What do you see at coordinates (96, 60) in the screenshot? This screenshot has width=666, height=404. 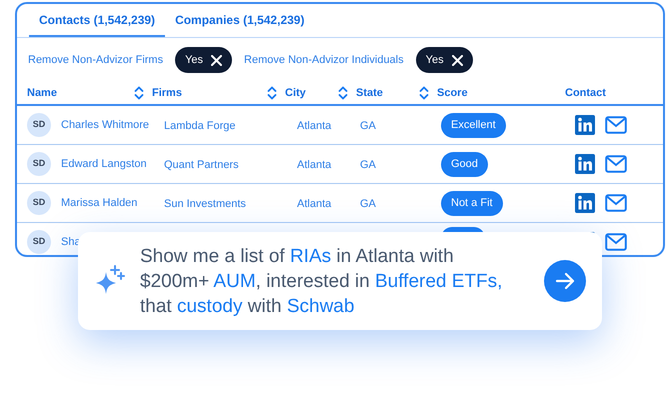 I see `filter-label: Remove Non-Advizor Firms` at bounding box center [96, 60].